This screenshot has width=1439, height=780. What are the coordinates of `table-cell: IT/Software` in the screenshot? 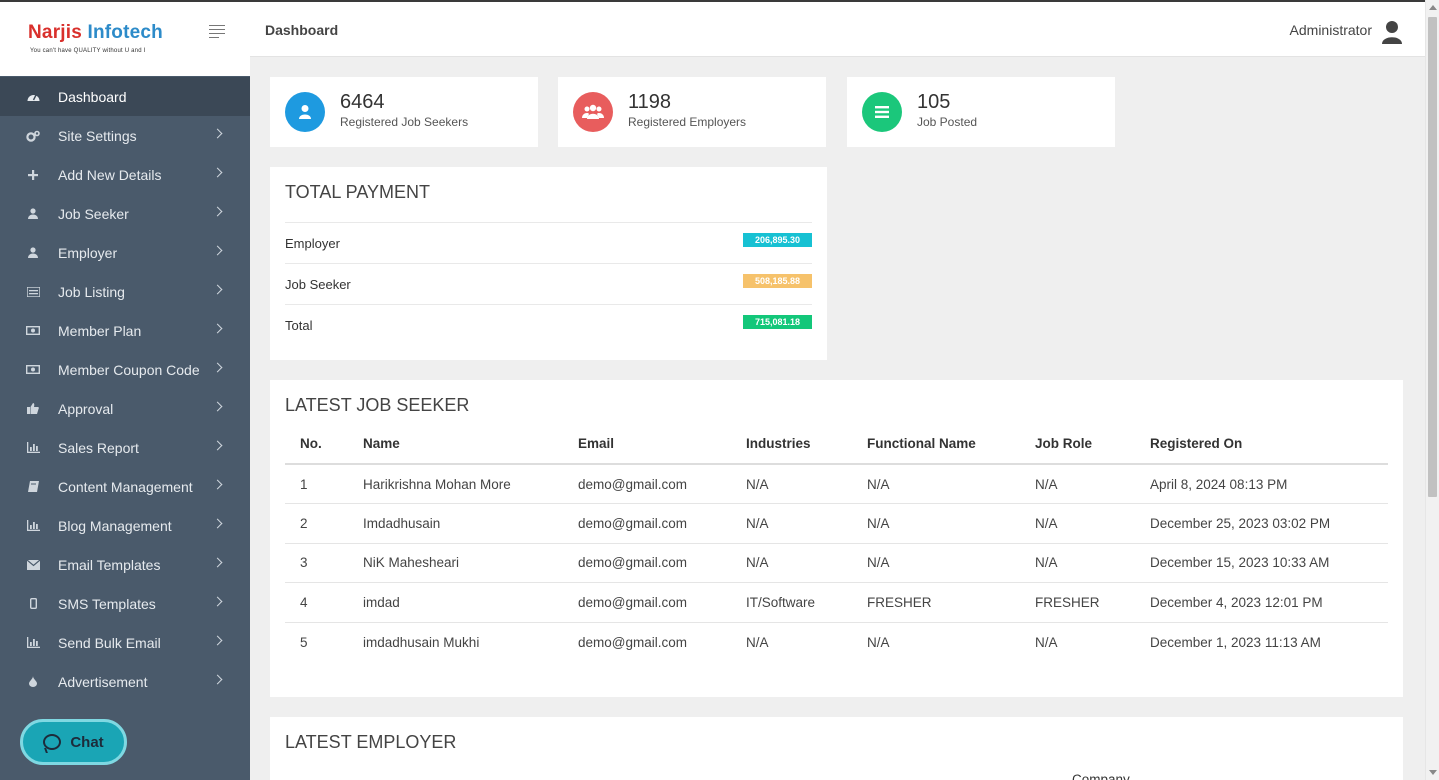 It's located at (791, 602).